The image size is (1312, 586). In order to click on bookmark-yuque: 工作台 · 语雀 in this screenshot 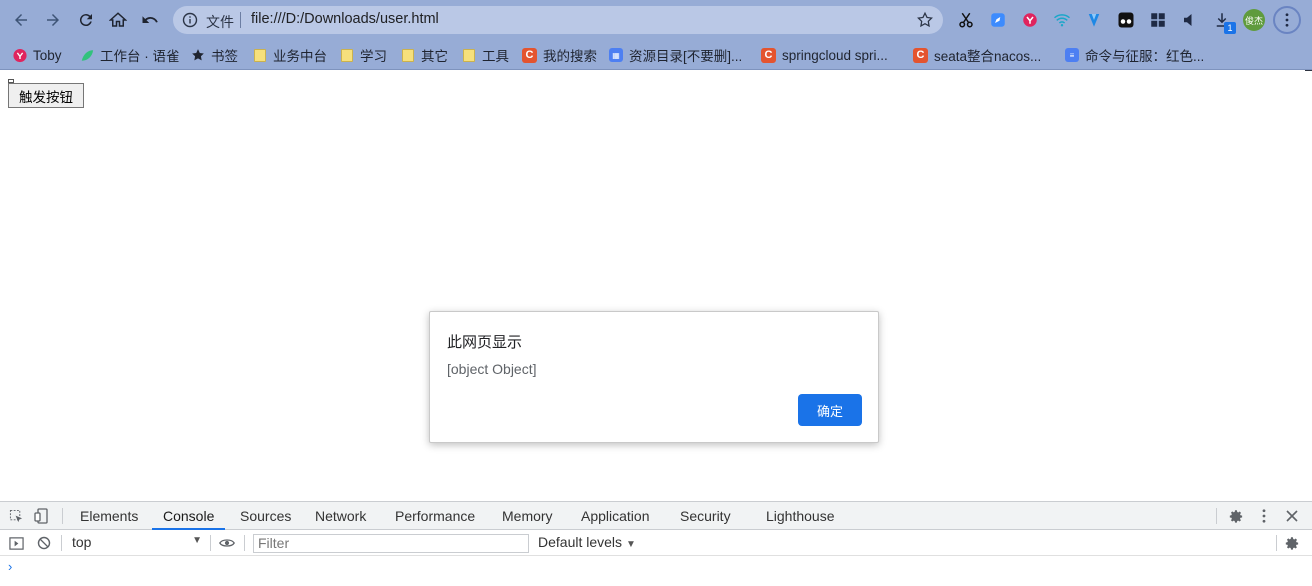, I will do `click(130, 55)`.